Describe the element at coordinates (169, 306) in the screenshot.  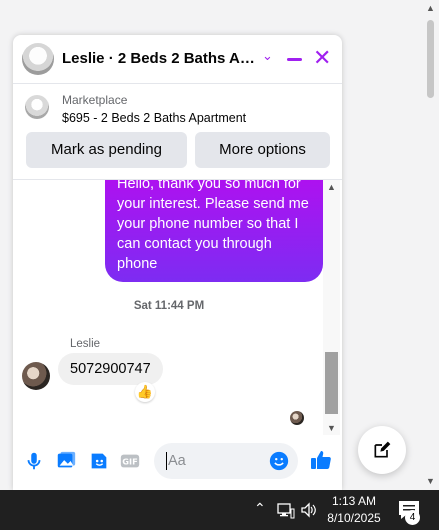
I see `message-timestamp: Sat 11:44 PM` at that location.